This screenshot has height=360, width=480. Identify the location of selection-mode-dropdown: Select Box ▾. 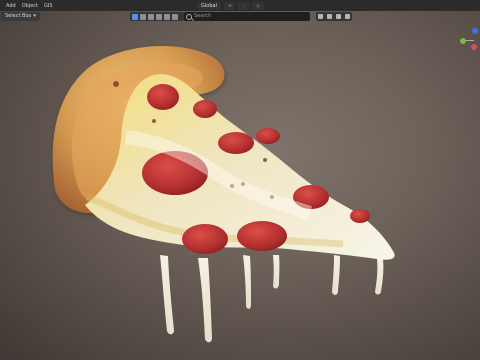
(20, 16).